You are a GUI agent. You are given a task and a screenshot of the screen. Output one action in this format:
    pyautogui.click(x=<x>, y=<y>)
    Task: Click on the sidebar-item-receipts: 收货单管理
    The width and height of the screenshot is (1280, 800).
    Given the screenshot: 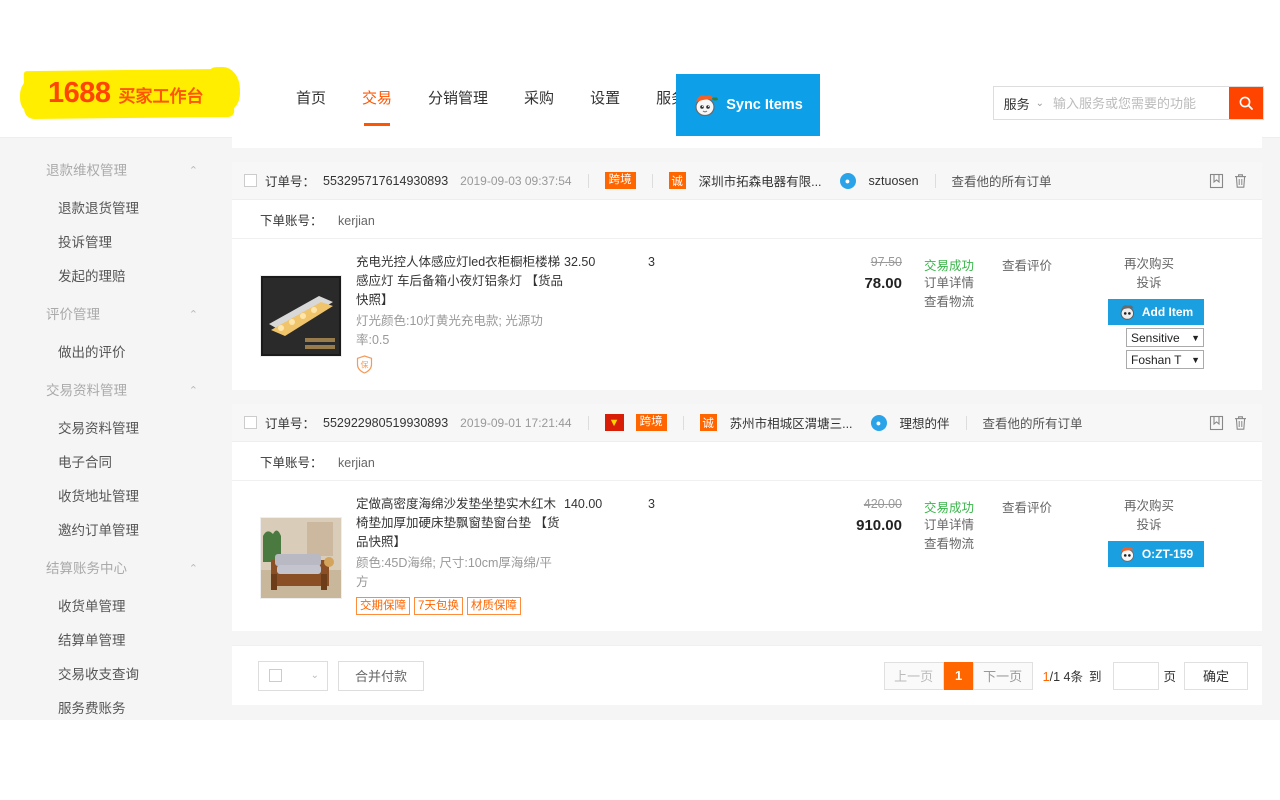 What is the action you would take?
    pyautogui.click(x=111, y=605)
    